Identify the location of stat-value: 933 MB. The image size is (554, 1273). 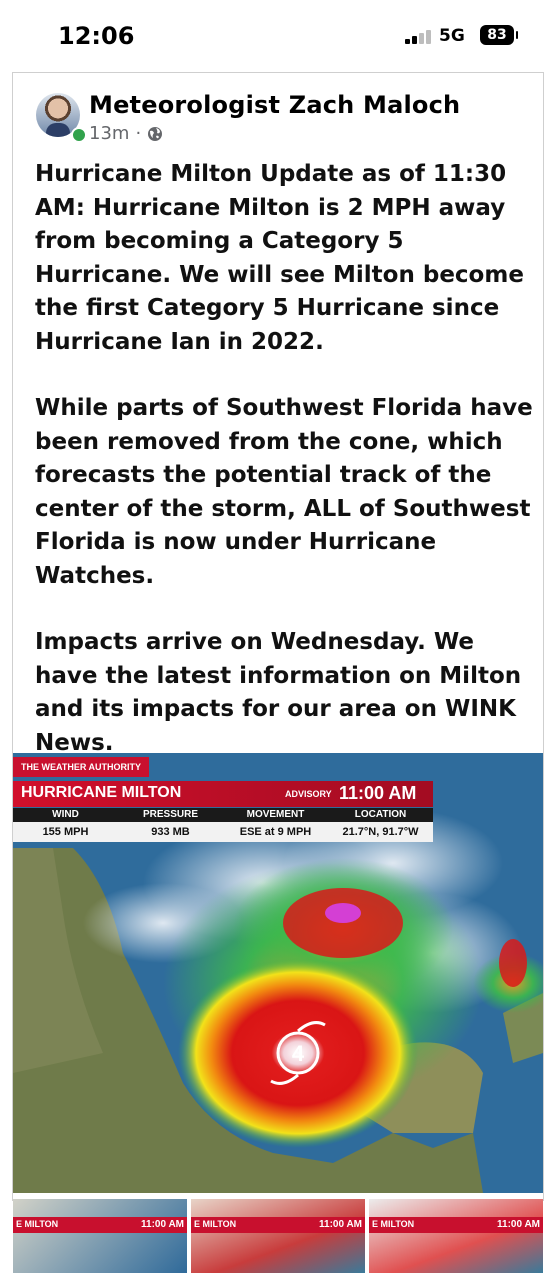
(170, 832).